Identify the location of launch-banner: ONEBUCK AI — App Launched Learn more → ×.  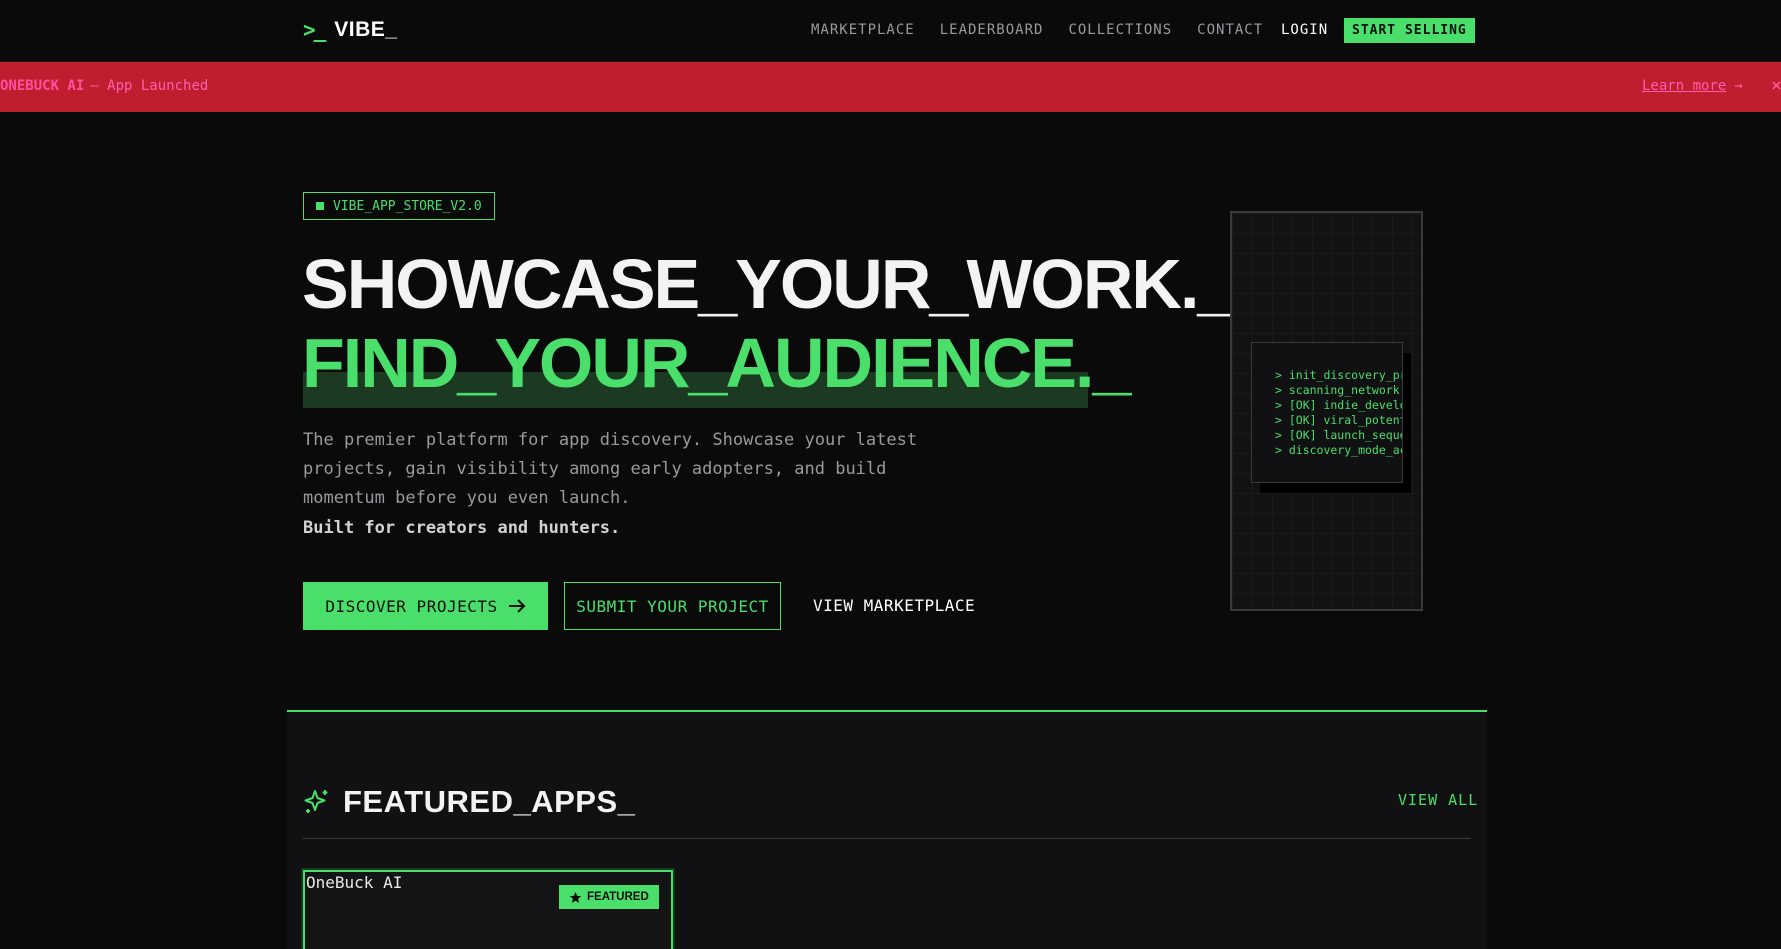
(890, 87).